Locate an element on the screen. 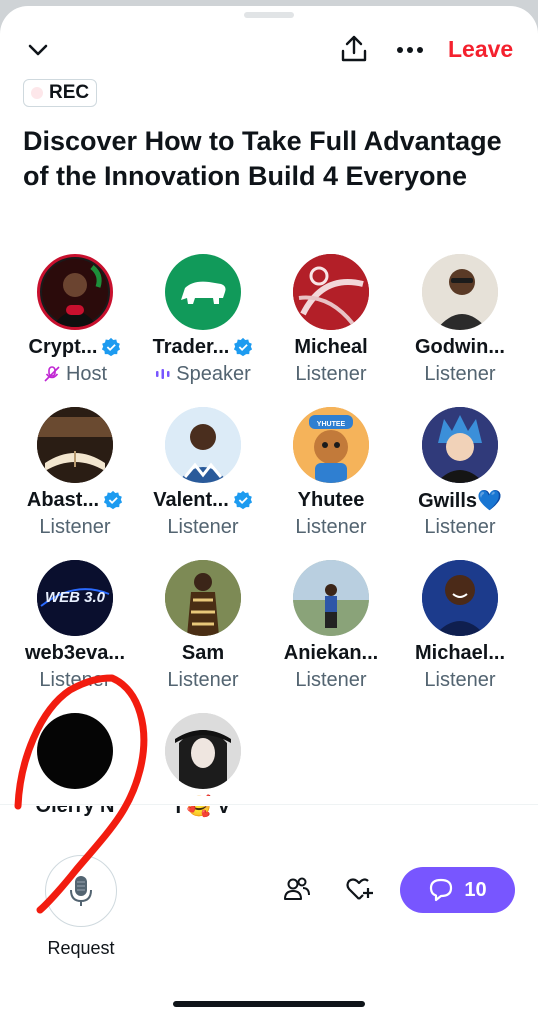 Image resolution: width=538 pixels, height=1024 pixels. participant-tile: Abast... Listener is located at coordinates (75, 473).